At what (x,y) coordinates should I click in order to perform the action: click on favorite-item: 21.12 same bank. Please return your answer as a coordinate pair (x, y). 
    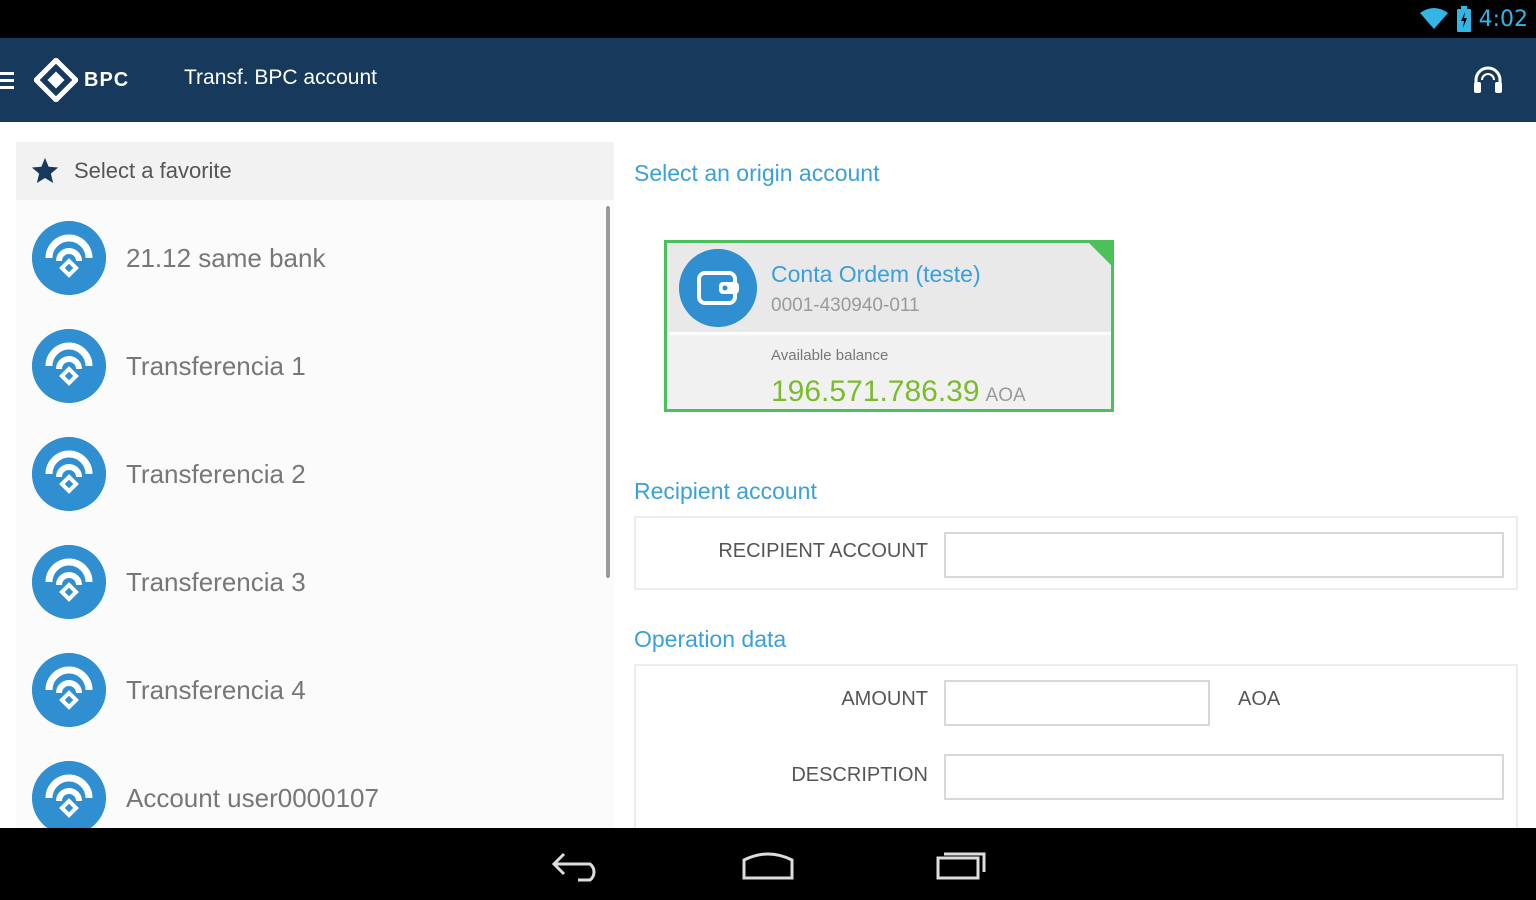
    Looking at the image, I should click on (311, 258).